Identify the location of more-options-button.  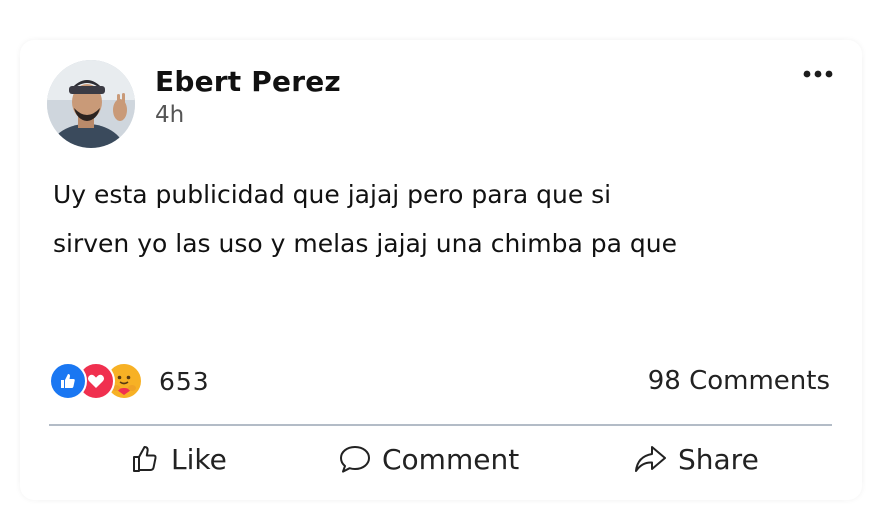
(818, 74).